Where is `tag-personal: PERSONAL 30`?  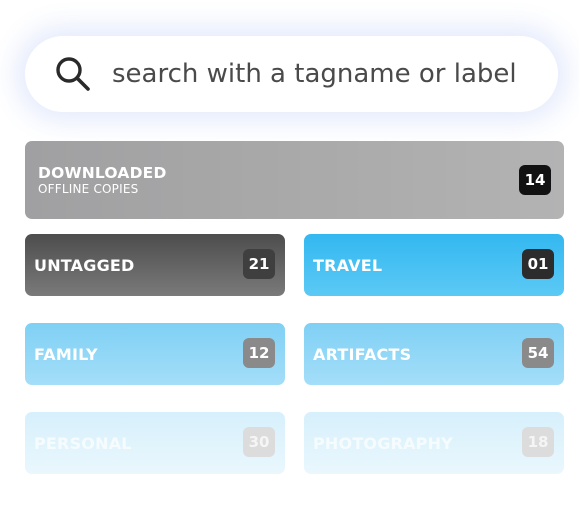
tag-personal: PERSONAL 30 is located at coordinates (155, 443).